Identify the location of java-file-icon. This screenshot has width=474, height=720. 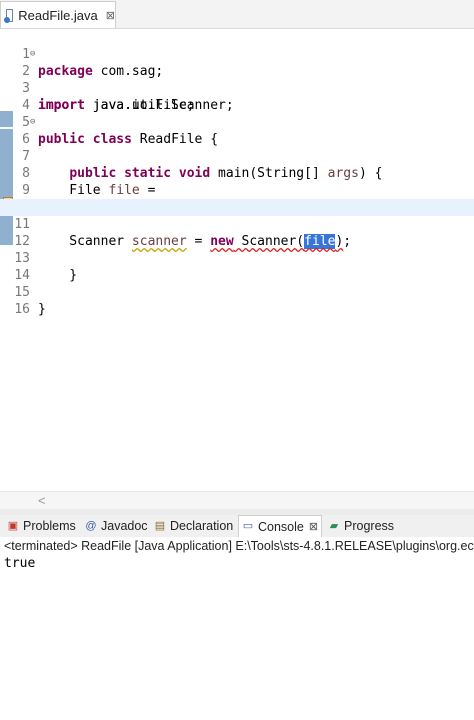
(8, 15).